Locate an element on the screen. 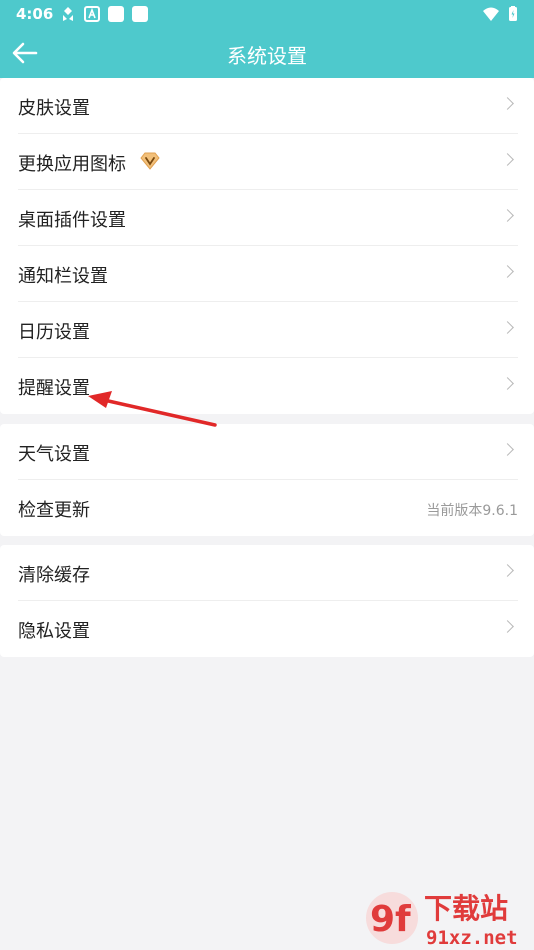 The width and height of the screenshot is (534, 950). watermark-logo: 9f 下载站 91xz.net is located at coordinates (442, 920).